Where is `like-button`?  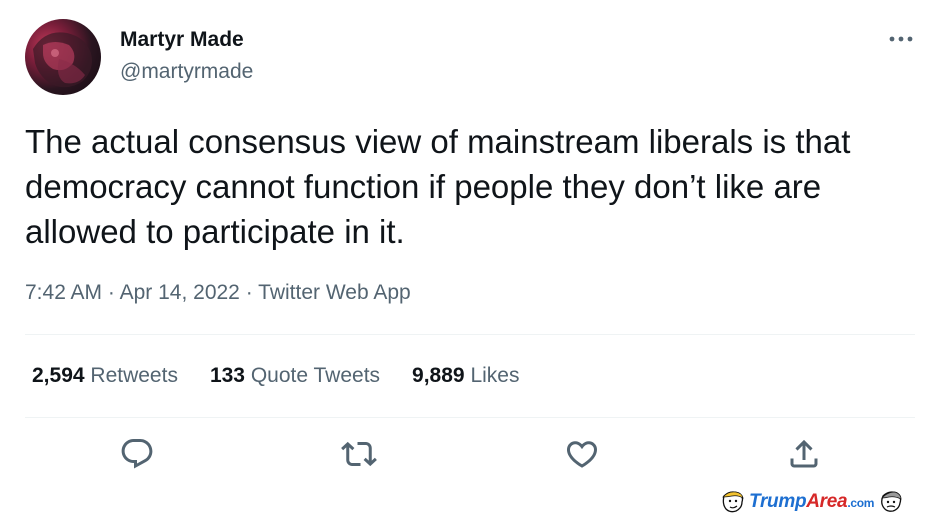 like-button is located at coordinates (582, 454).